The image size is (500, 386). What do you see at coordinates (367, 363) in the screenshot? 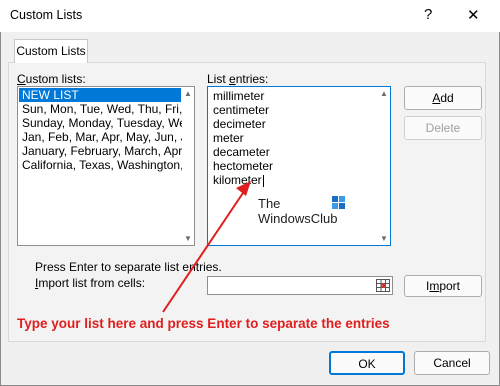
I see `ok-button: OK` at bounding box center [367, 363].